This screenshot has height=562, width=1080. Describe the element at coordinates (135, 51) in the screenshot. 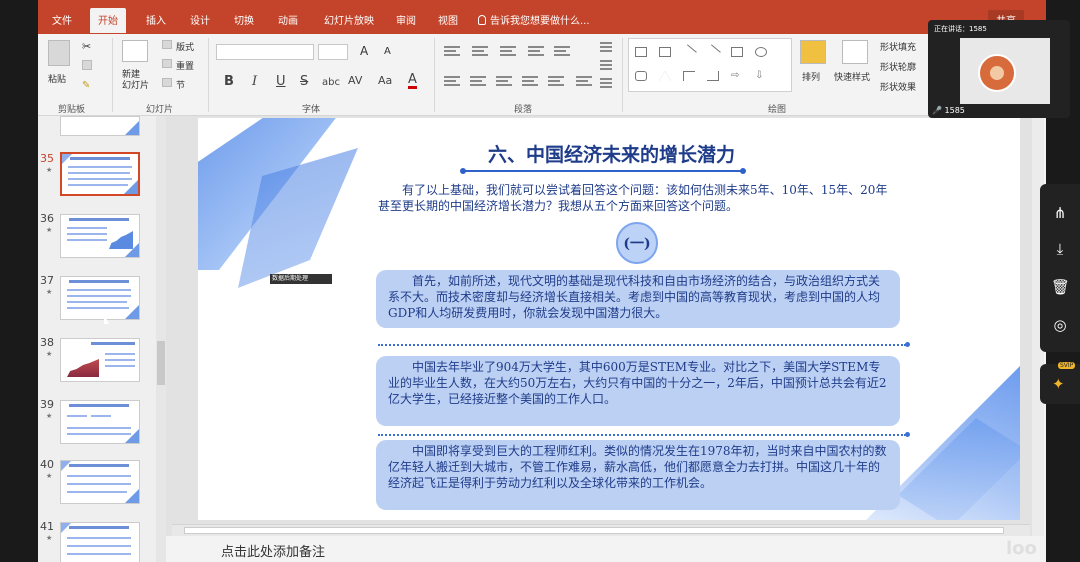

I see `new-slide-icon` at that location.